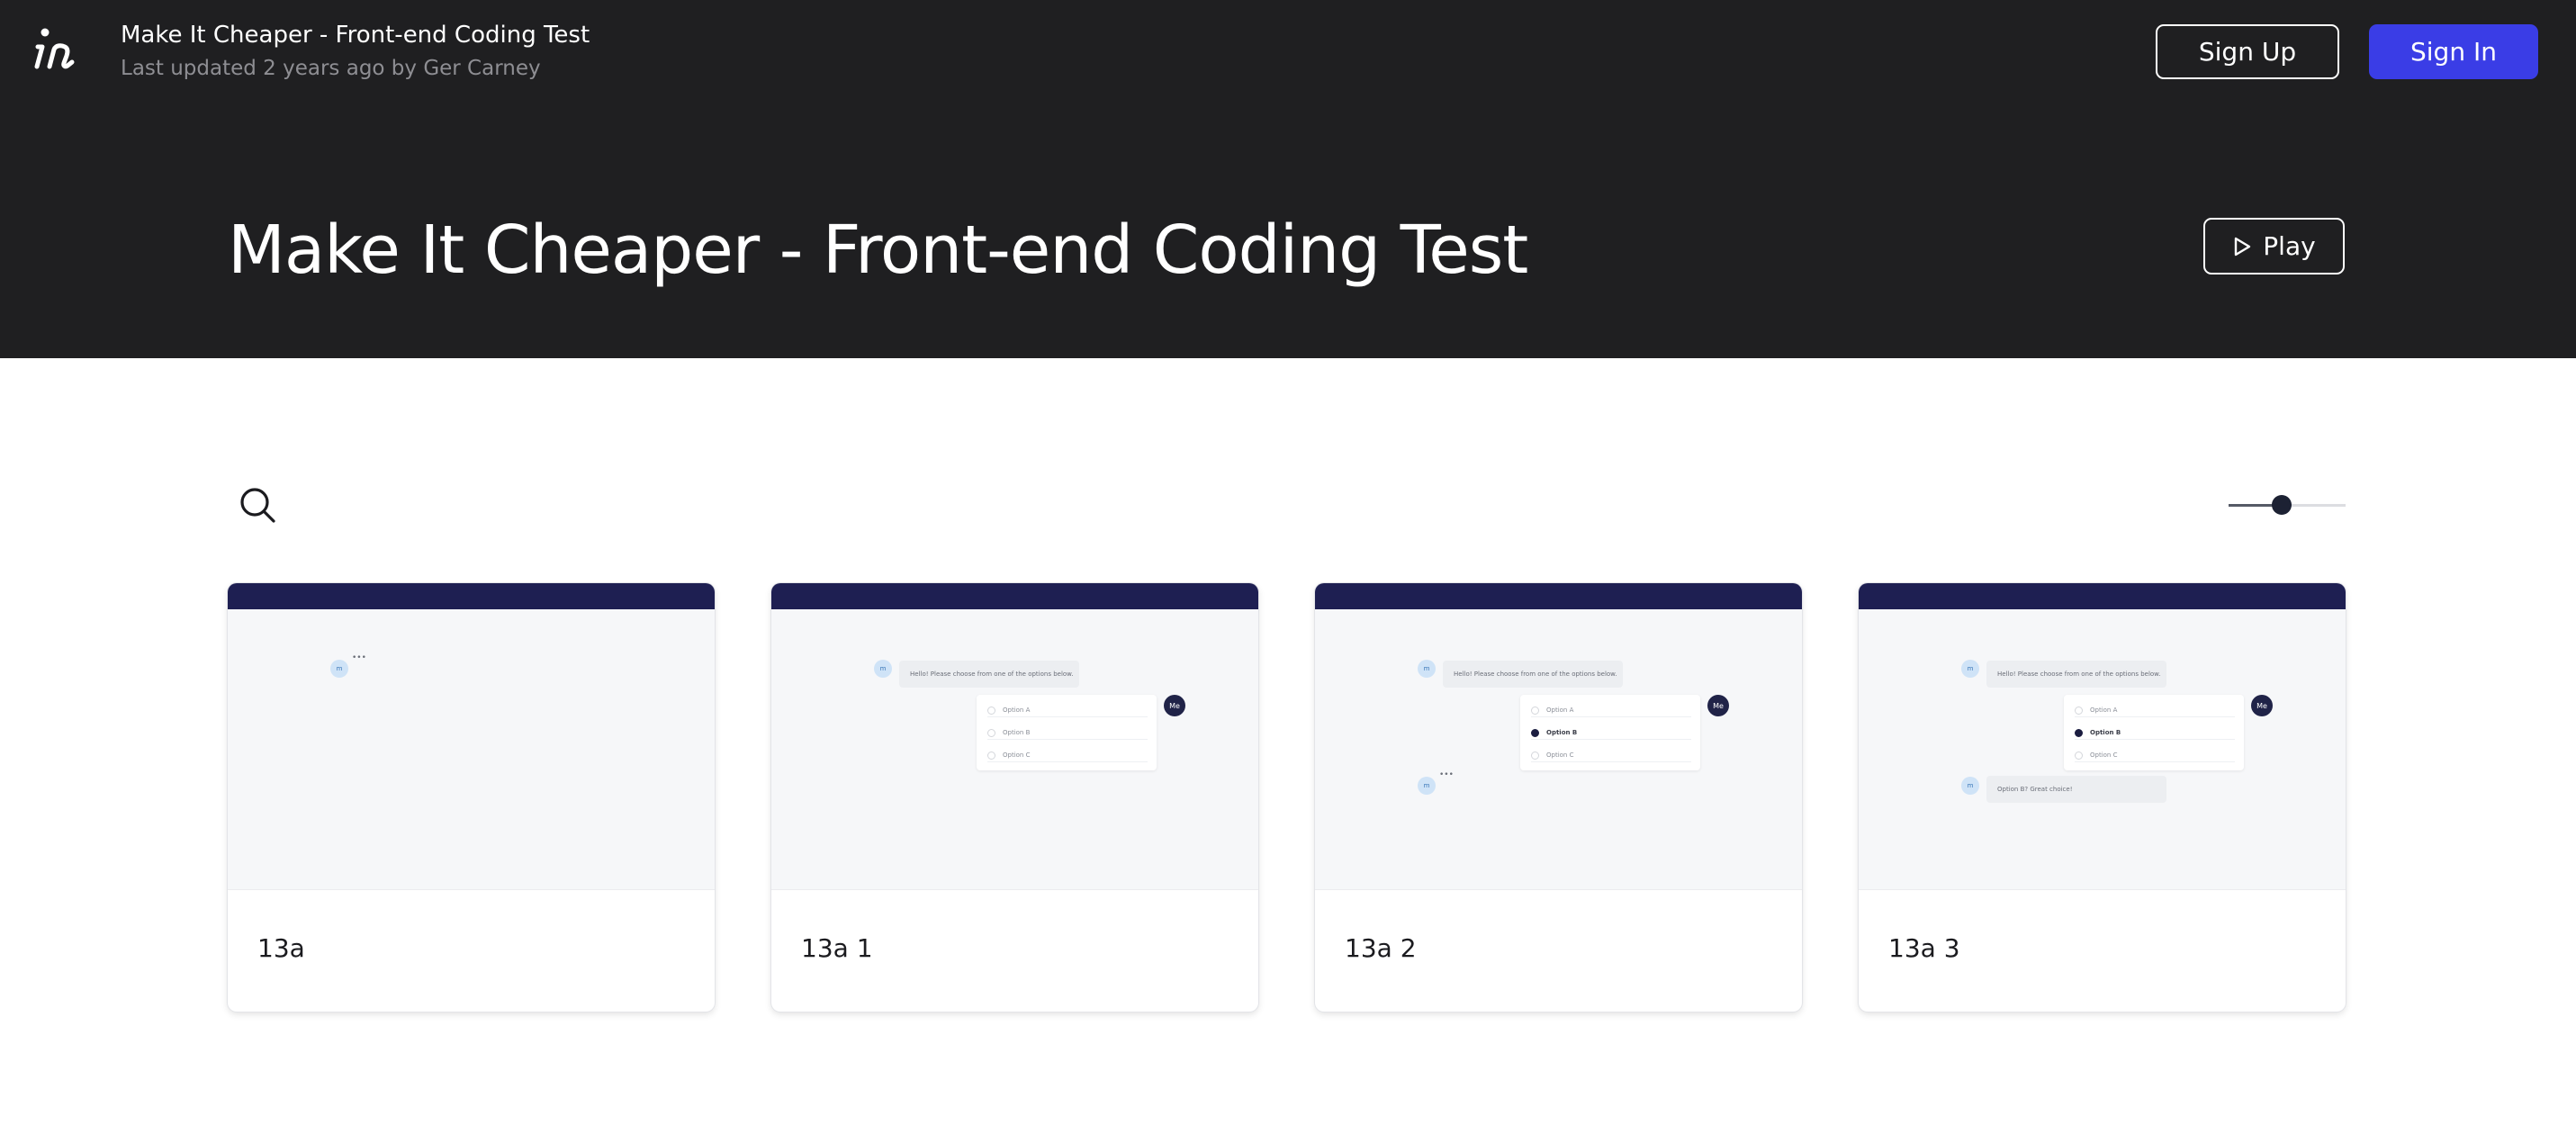 This screenshot has width=2576, height=1125. Describe the element at coordinates (837, 948) in the screenshot. I see `screen-name: 13a 1` at that location.